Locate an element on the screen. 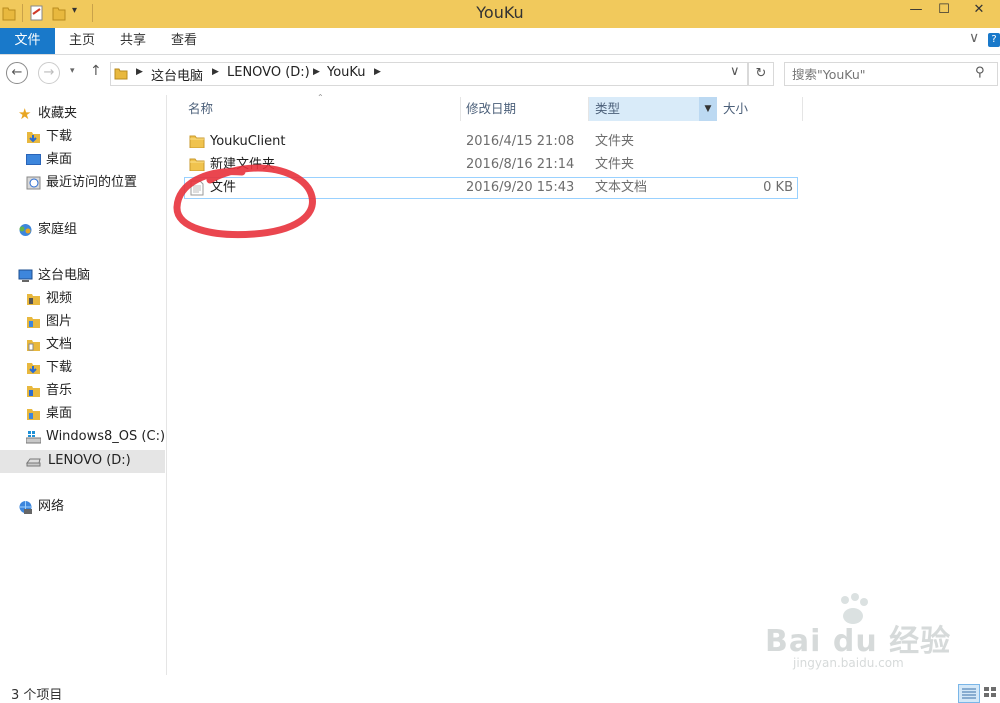 Image resolution: width=1000 pixels, height=703 pixels. file-type: 文本文档 is located at coordinates (621, 187).